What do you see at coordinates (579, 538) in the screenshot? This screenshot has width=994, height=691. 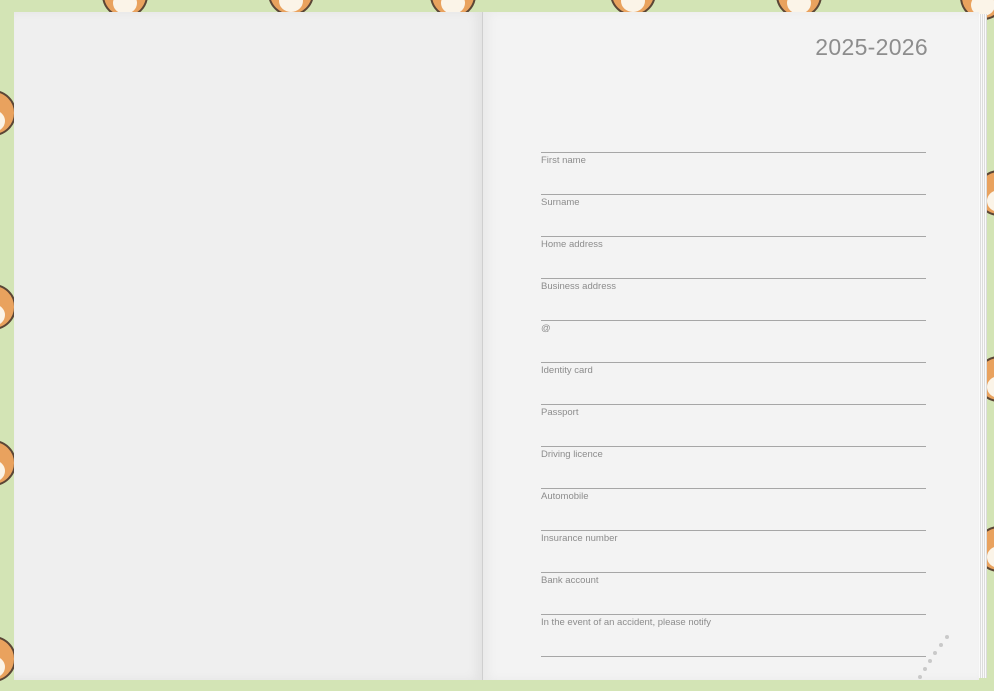 I see `field-label: Insurance number` at bounding box center [579, 538].